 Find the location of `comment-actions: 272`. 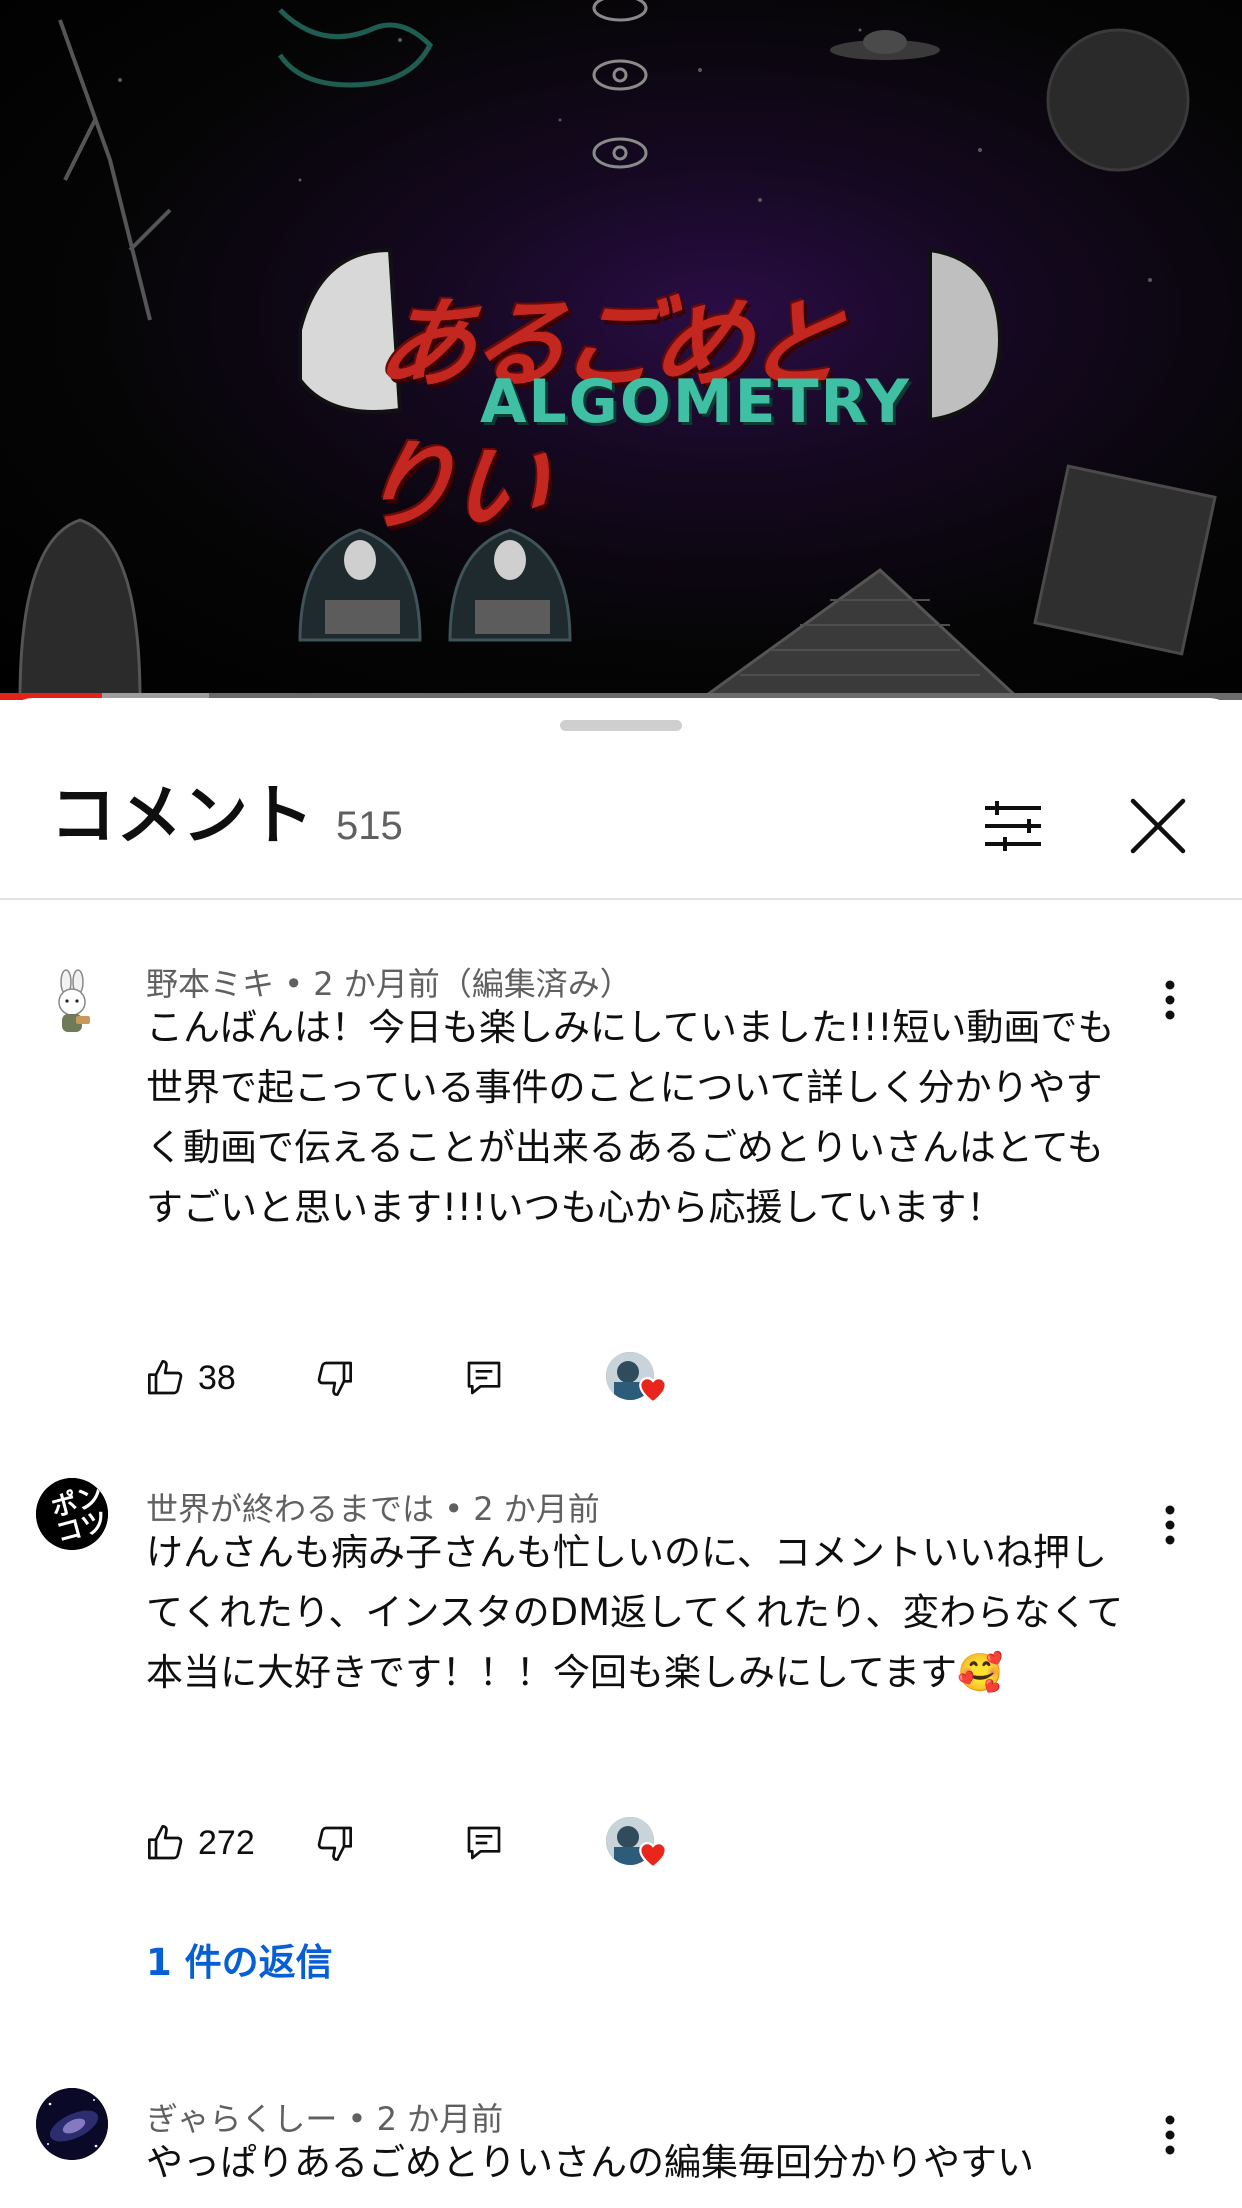

comment-actions: 272 is located at coordinates (426, 1843).